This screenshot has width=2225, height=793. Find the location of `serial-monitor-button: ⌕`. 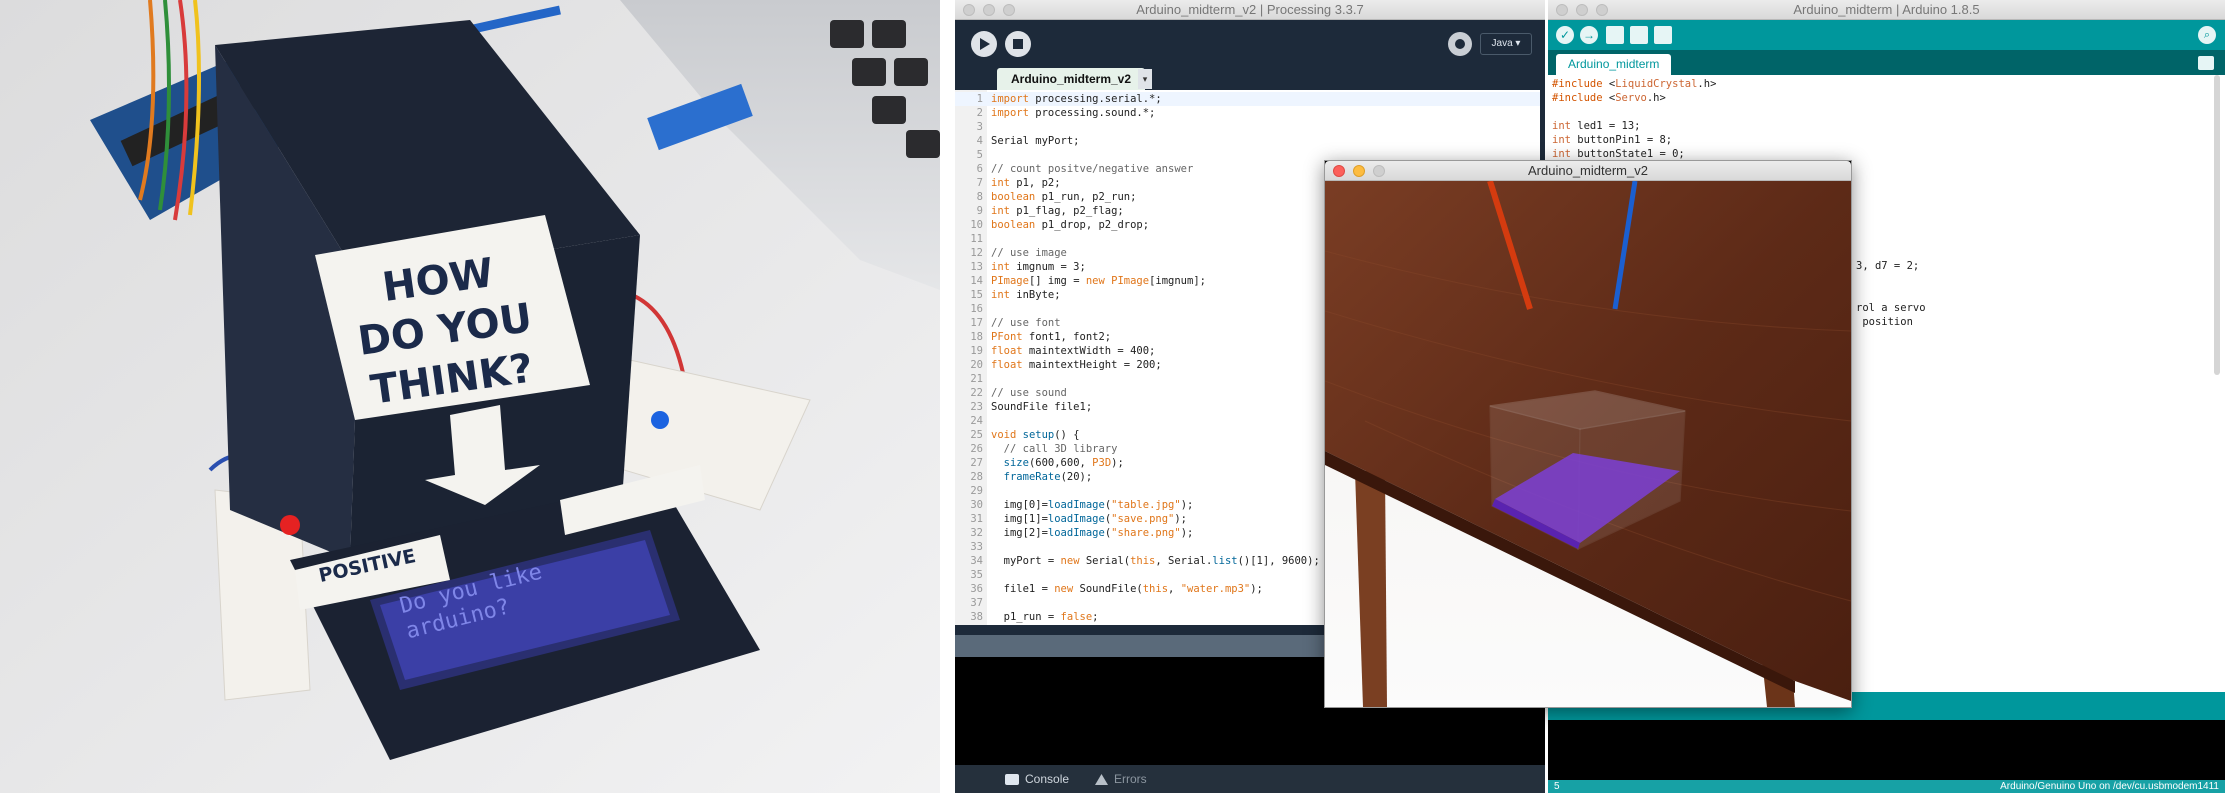

serial-monitor-button: ⌕ is located at coordinates (2207, 35).